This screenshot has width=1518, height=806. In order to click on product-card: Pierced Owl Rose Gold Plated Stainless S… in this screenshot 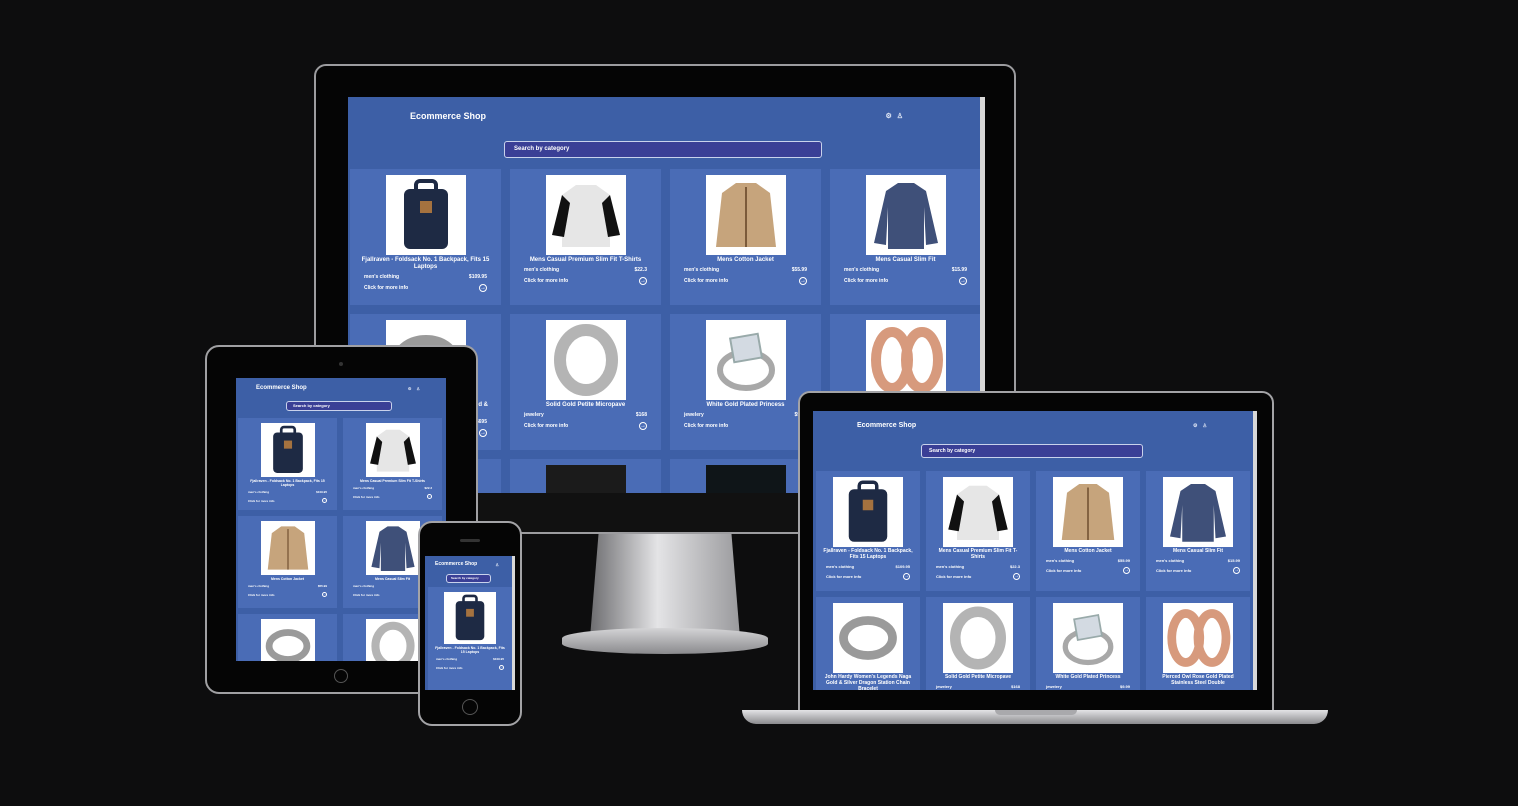, I will do `click(1198, 643)`.